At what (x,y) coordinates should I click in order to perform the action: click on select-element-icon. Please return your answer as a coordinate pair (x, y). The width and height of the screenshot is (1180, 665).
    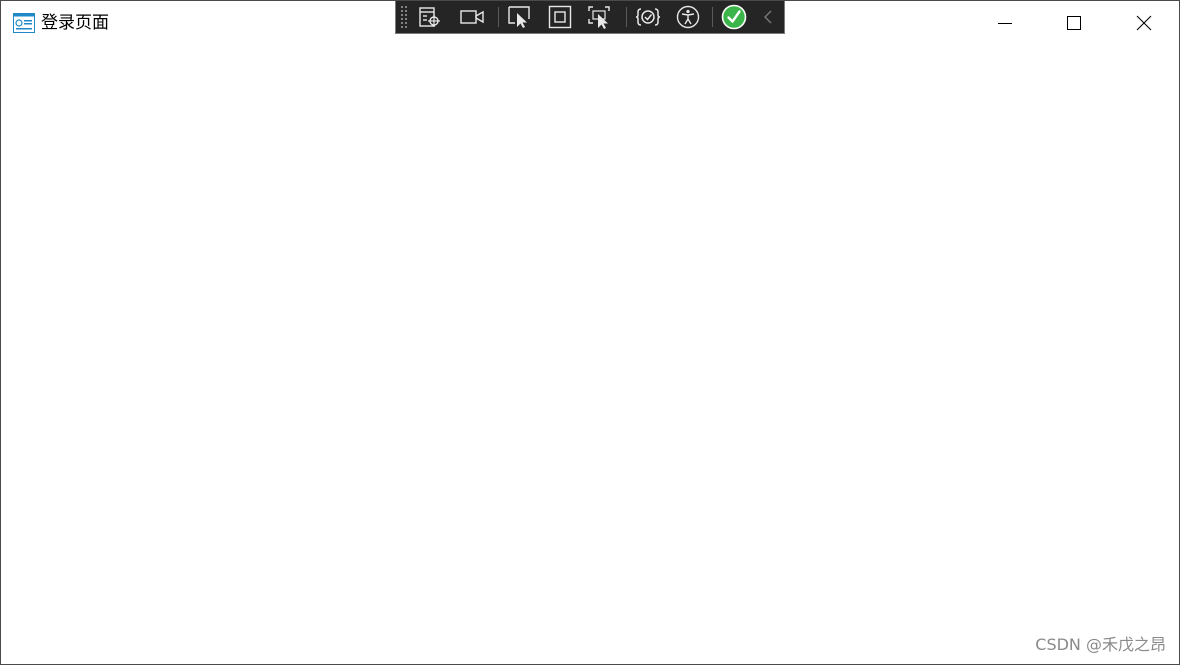
    Looking at the image, I should click on (519, 17).